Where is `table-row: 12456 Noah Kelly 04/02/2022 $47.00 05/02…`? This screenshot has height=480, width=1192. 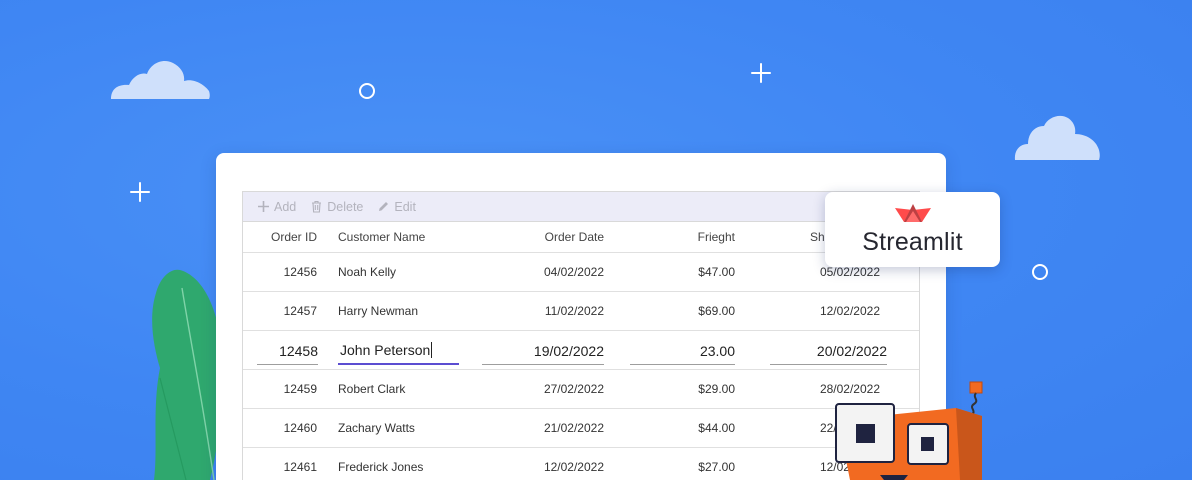
table-row: 12456 Noah Kelly 04/02/2022 $47.00 05/02… is located at coordinates (581, 272).